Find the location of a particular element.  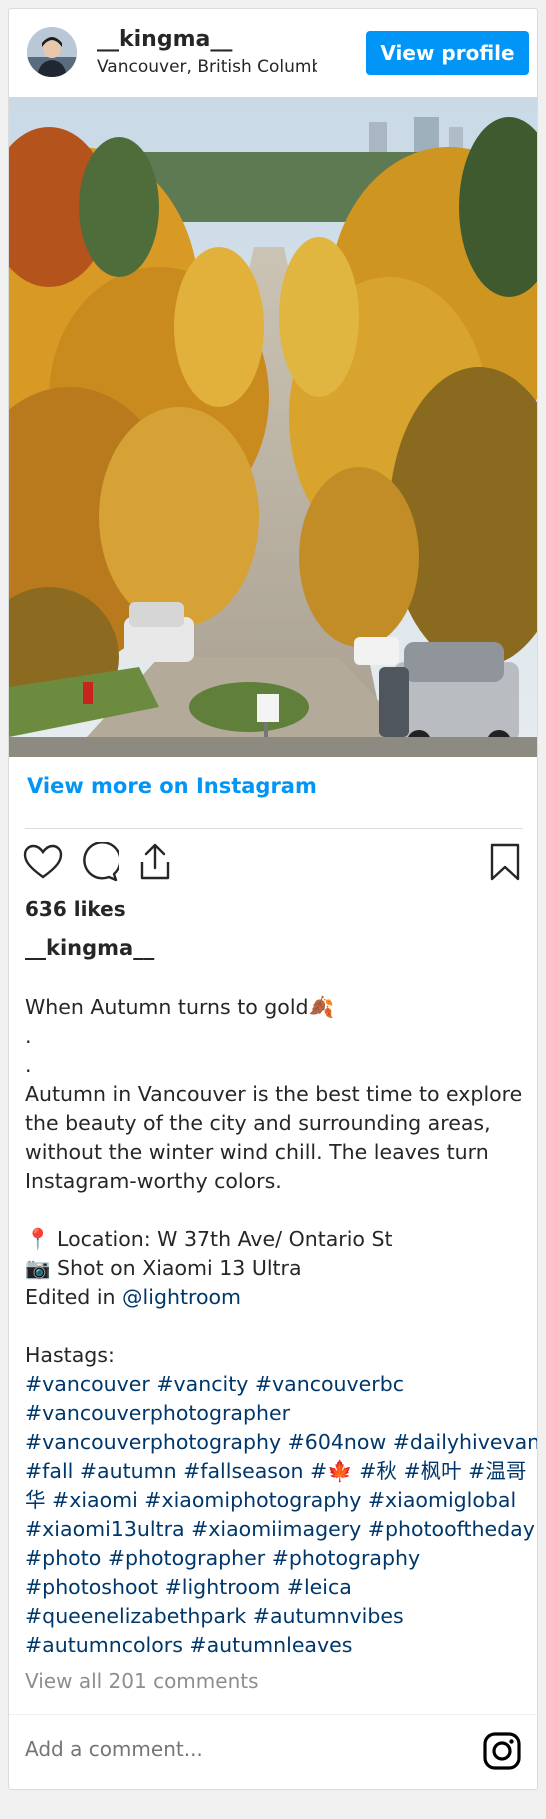

heart-icon is located at coordinates (43, 862).